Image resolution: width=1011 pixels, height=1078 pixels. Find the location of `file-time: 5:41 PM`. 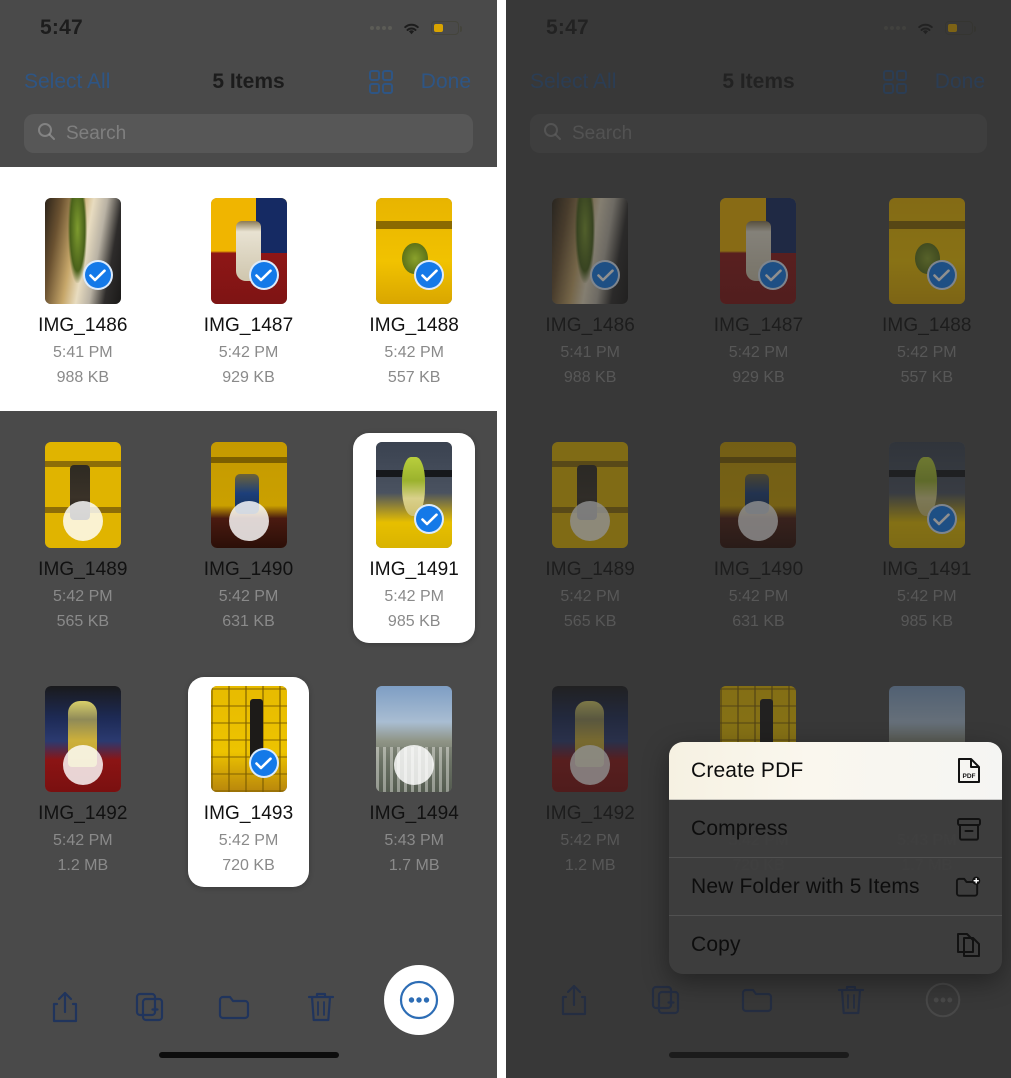

file-time: 5:41 PM is located at coordinates (590, 352).